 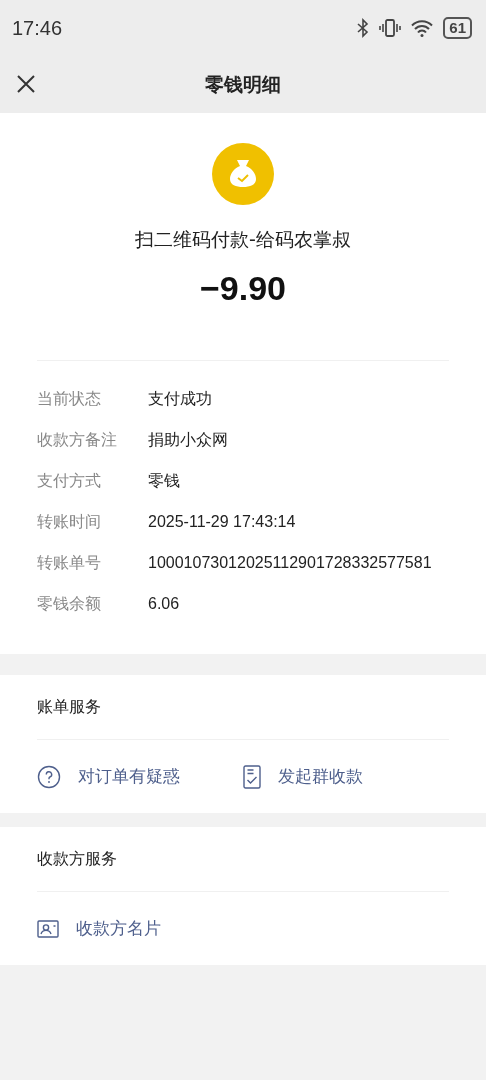 What do you see at coordinates (69, 604) in the screenshot?
I see `detail-label: 零钱余额` at bounding box center [69, 604].